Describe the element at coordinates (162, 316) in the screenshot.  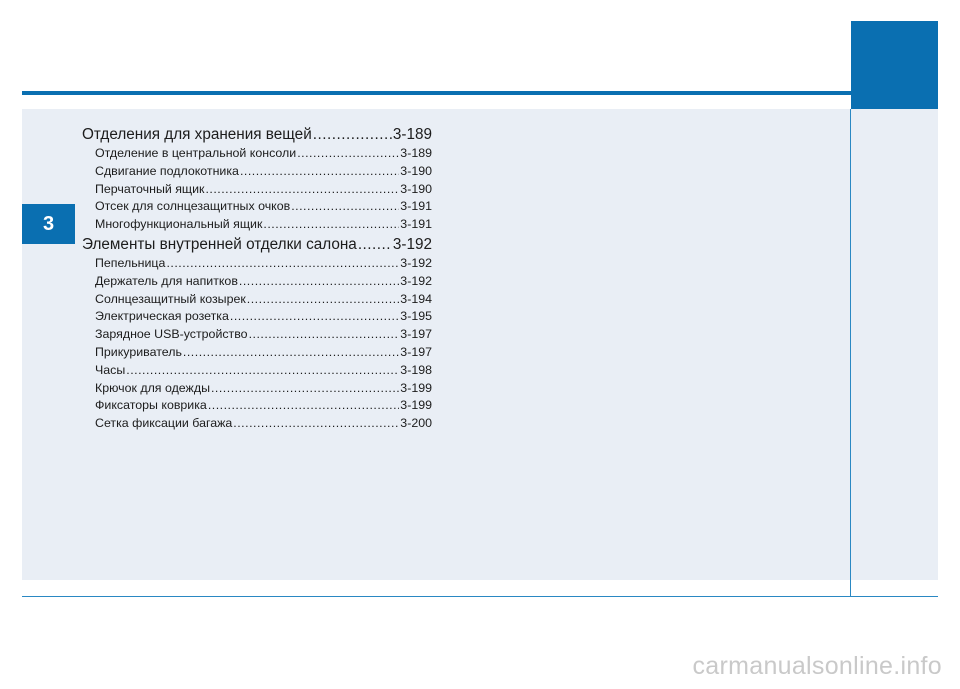
I see `toc-entry-title: Электрическая розетка` at that location.